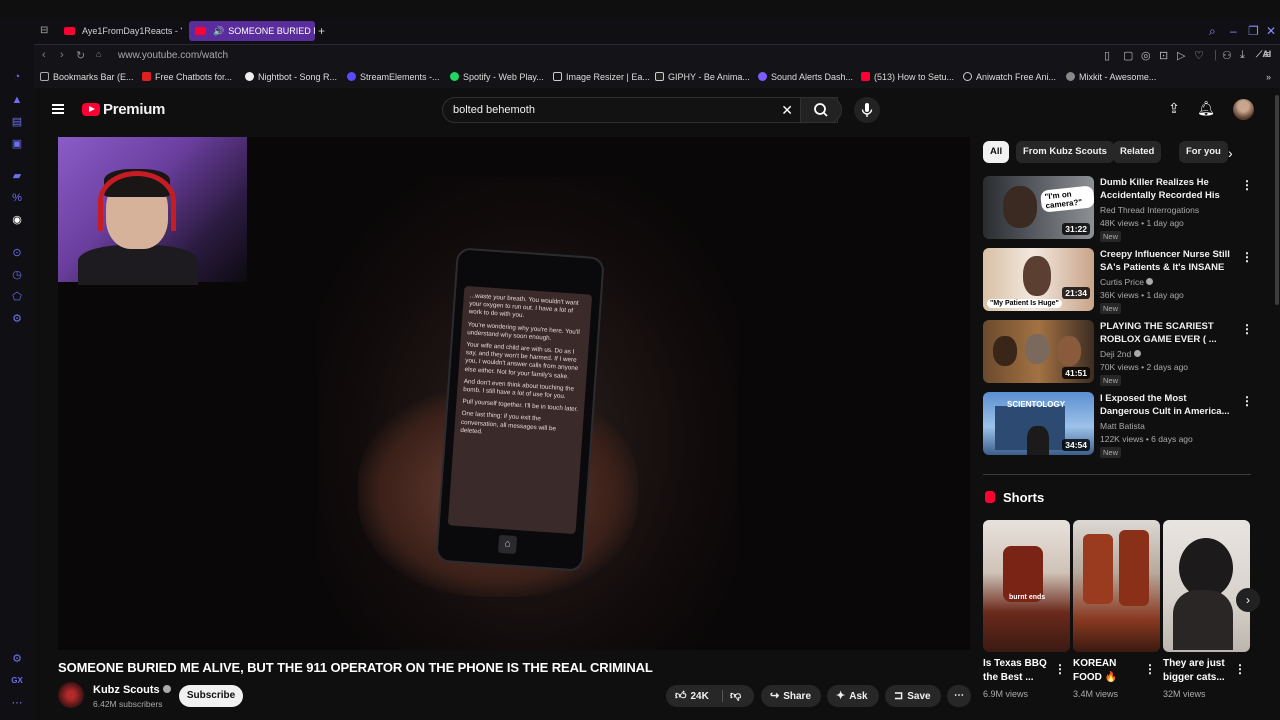 The height and width of the screenshot is (720, 1280). Describe the element at coordinates (687, 696) in the screenshot. I see `like-button: 👍︎ 24K` at that location.